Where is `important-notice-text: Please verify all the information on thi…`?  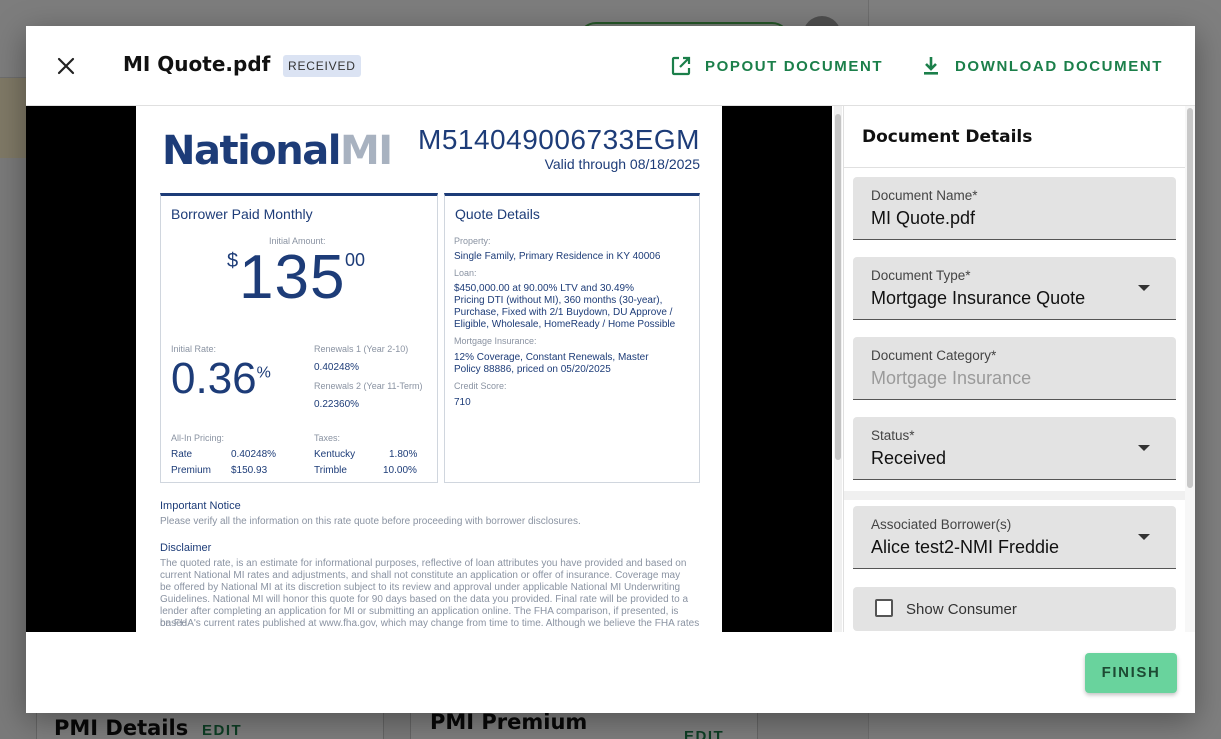
important-notice-text: Please verify all the information on thi… is located at coordinates (370, 521).